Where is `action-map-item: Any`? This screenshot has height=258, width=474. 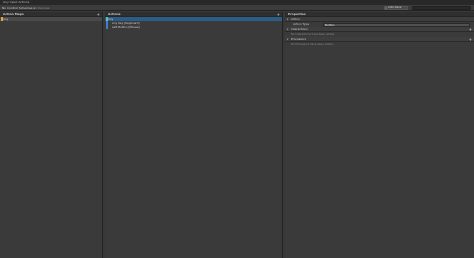
action-map-item: Any is located at coordinates (51, 19).